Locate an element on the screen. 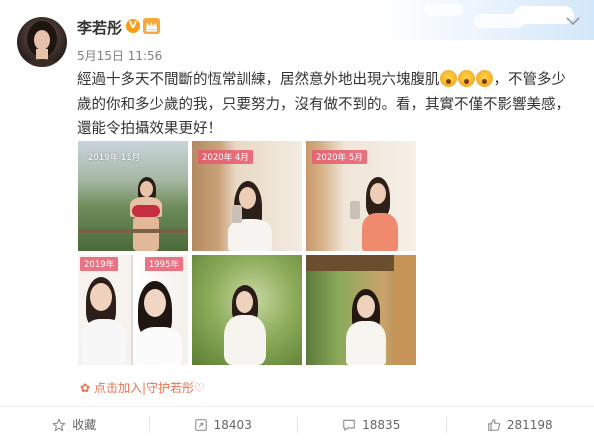 This screenshot has width=594, height=442. supertopic-label: 点击加入|守护若彤♡ is located at coordinates (149, 388).